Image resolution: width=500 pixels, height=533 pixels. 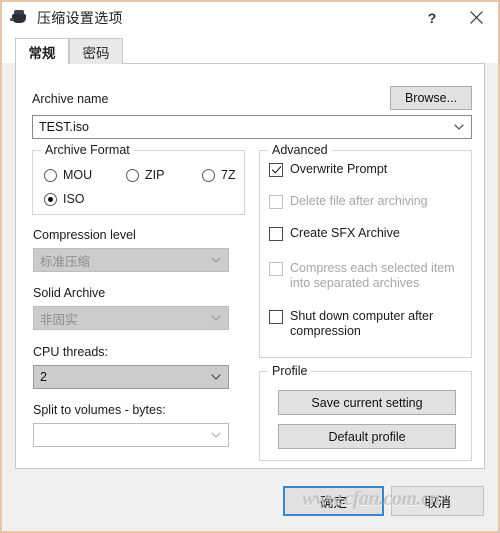 What do you see at coordinates (432, 17) in the screenshot?
I see `help-button: ?` at bounding box center [432, 17].